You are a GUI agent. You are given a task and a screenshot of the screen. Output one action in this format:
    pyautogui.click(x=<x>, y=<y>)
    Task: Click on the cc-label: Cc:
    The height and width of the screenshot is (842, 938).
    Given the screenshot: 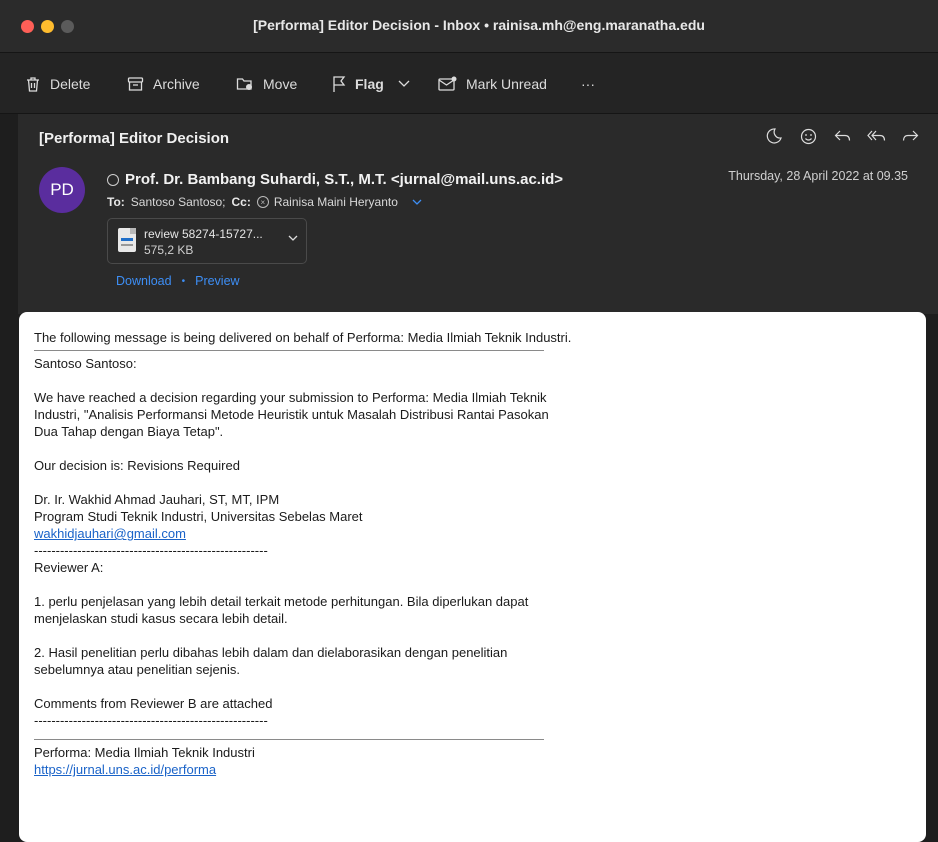 What is the action you would take?
    pyautogui.click(x=241, y=202)
    